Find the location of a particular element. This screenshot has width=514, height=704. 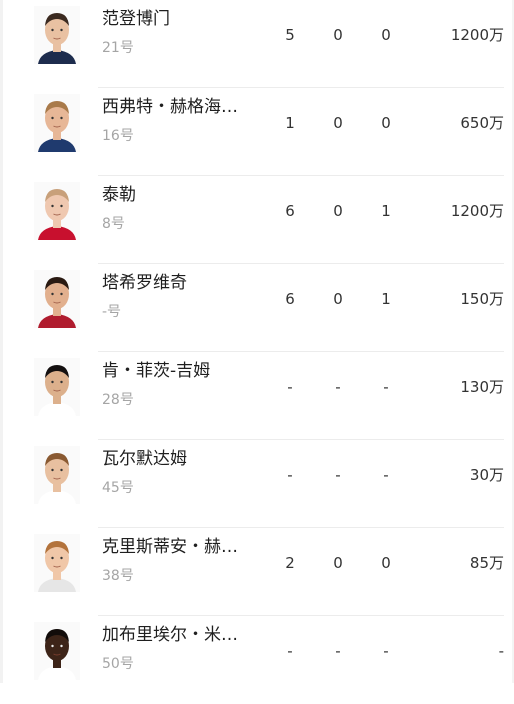

player-number: 38号 is located at coordinates (118, 576).